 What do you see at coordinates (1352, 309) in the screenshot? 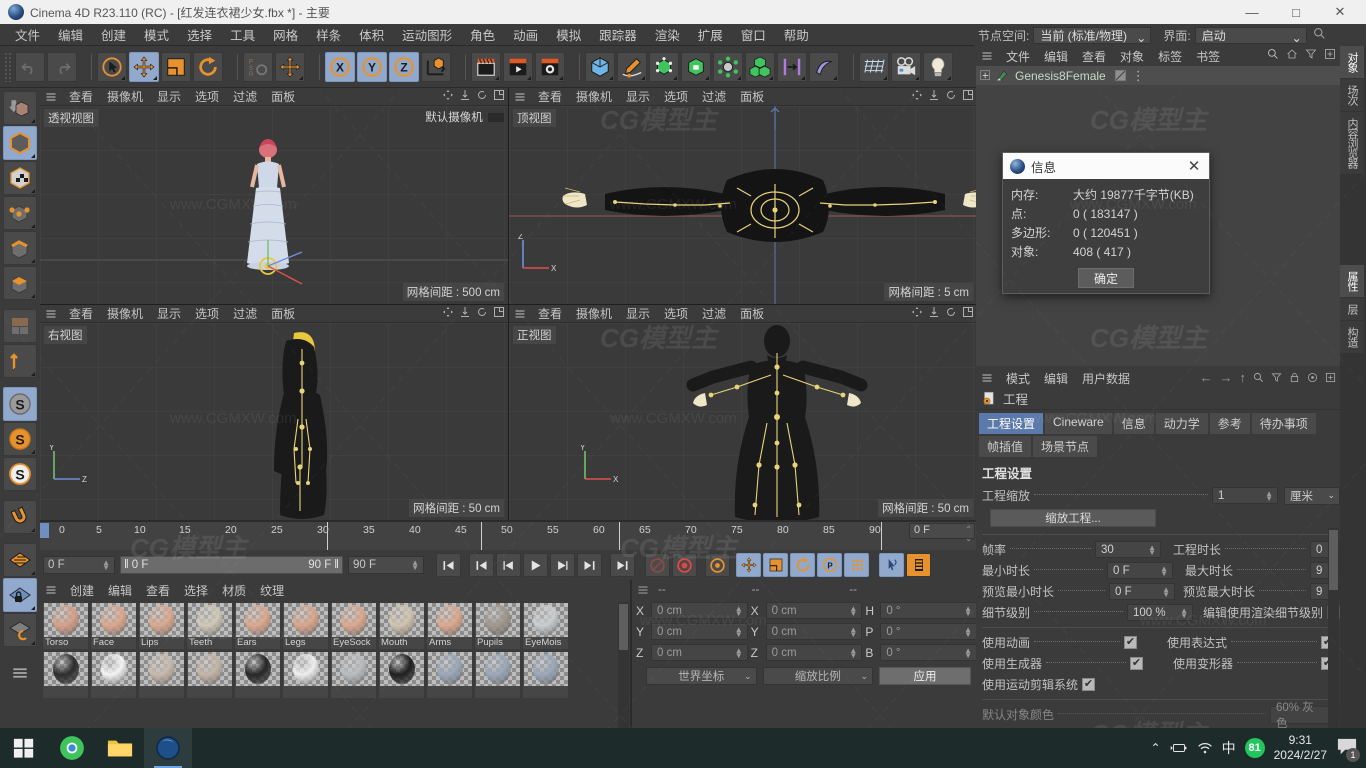
I see `vtab-layers: 层` at bounding box center [1352, 309].